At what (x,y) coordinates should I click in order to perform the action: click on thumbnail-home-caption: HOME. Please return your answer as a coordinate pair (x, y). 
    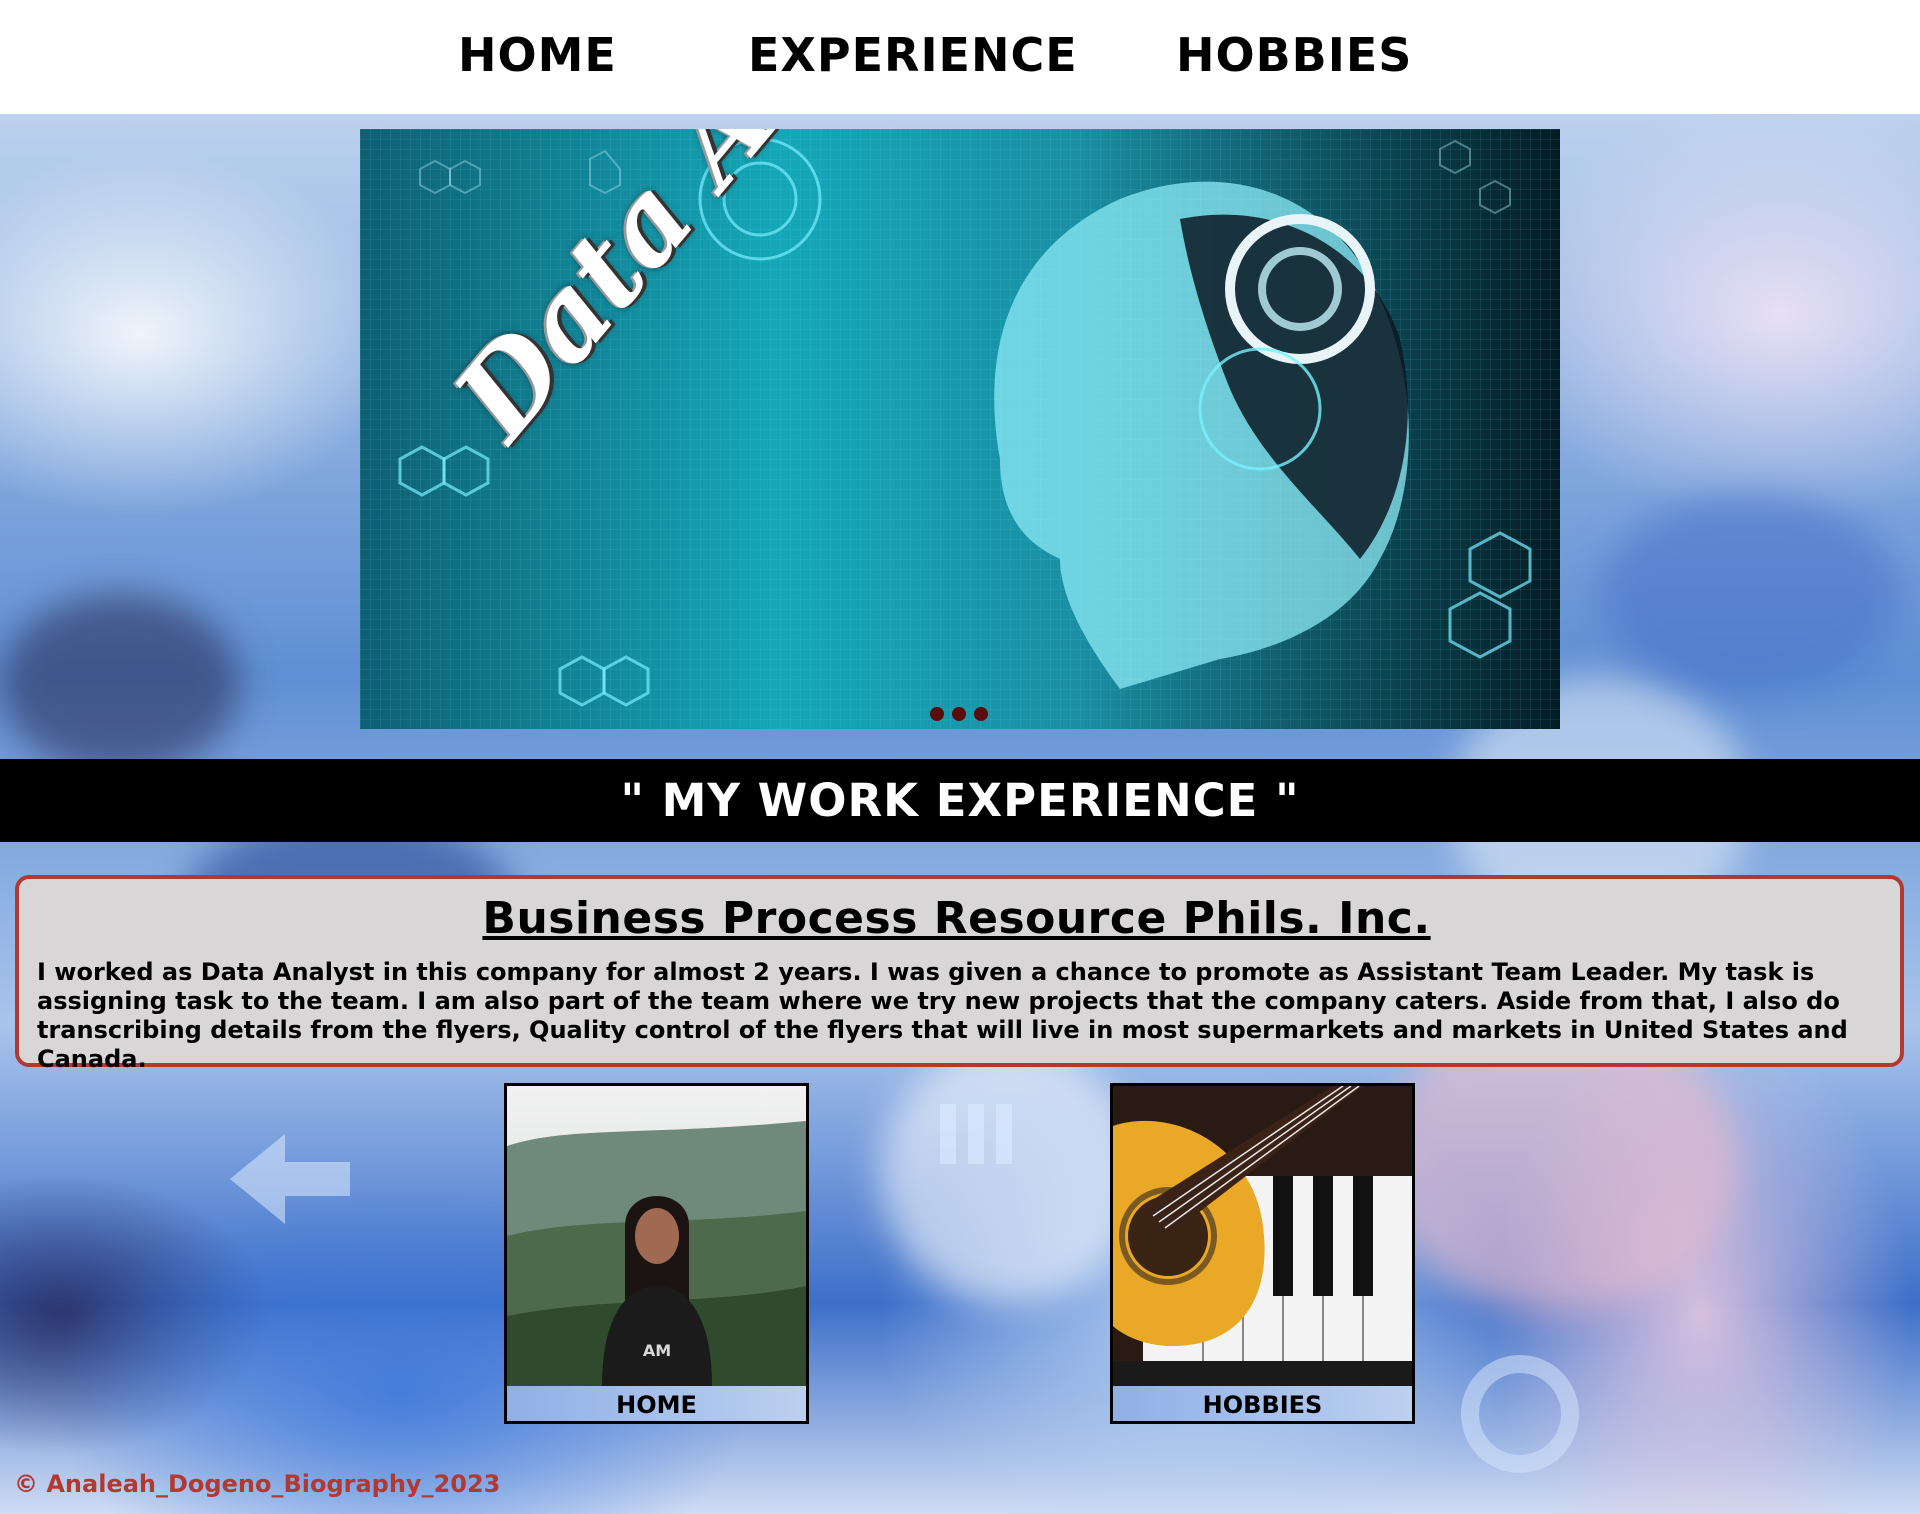
    Looking at the image, I should click on (656, 1403).